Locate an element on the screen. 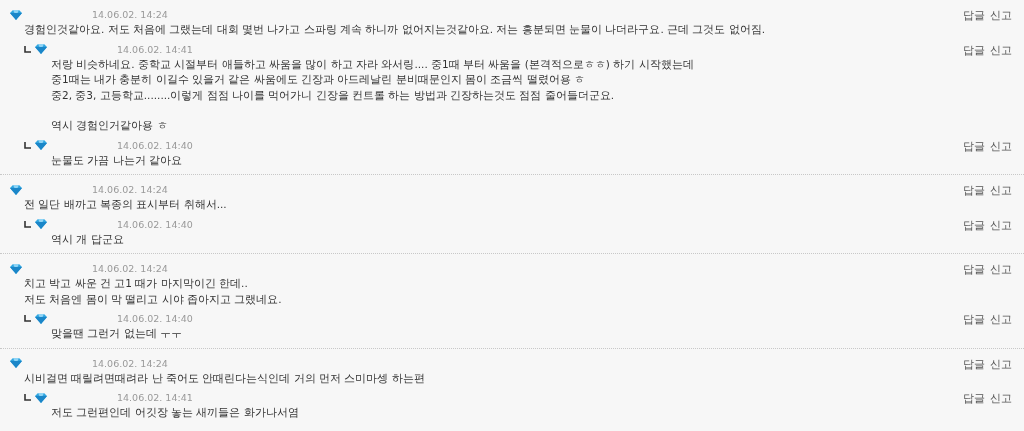 Image resolution: width=1024 pixels, height=431 pixels. comment-text: 치고 박고 싸운 건 고1 때가 마지막이긴 한데.. 저도 처음엔 몸이 막 떨리고 시야 좁아지고 그랬네요. is located at coordinates (153, 291).